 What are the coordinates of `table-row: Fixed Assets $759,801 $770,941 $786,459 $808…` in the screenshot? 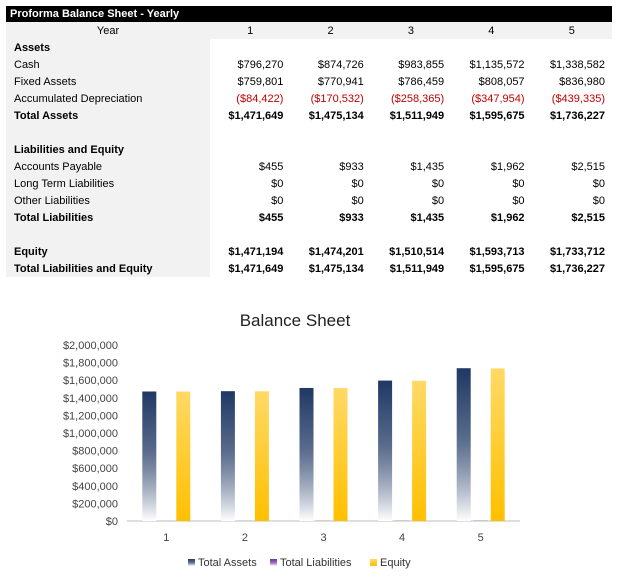 It's located at (309, 81).